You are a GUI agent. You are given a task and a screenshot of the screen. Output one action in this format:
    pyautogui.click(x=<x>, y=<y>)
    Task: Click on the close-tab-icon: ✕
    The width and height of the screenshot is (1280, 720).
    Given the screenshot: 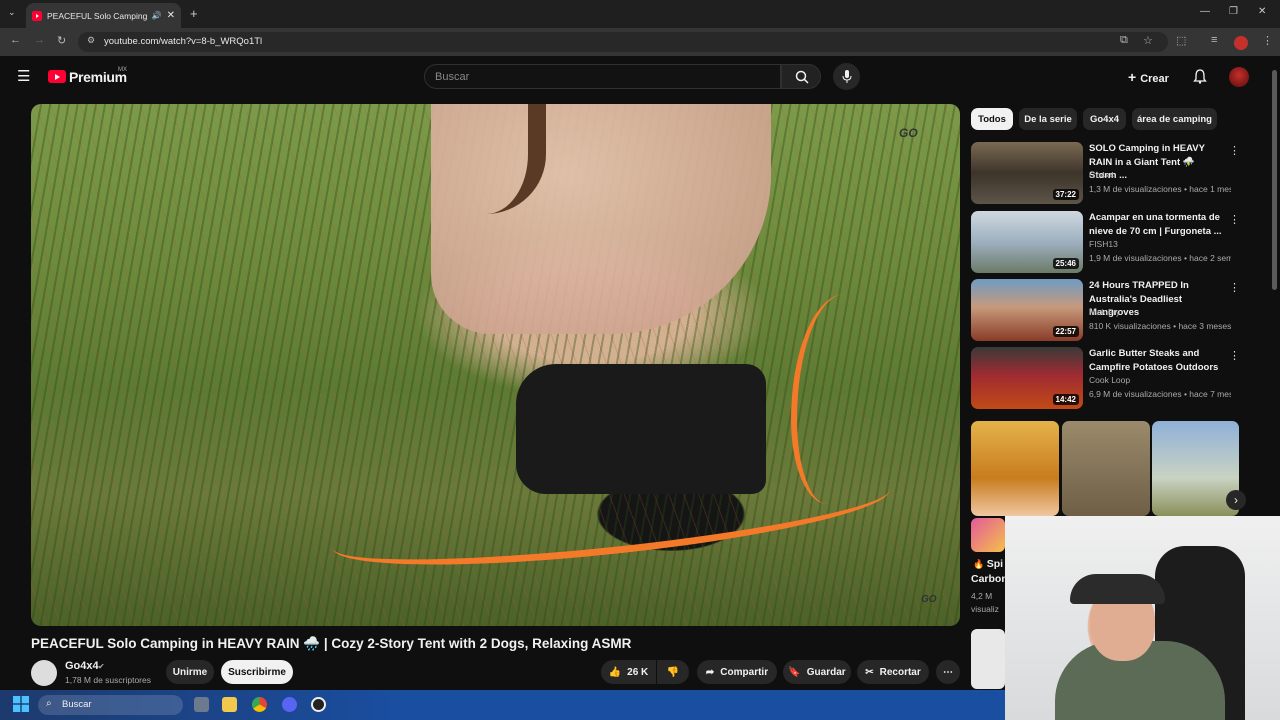 What is the action you would take?
    pyautogui.click(x=171, y=15)
    